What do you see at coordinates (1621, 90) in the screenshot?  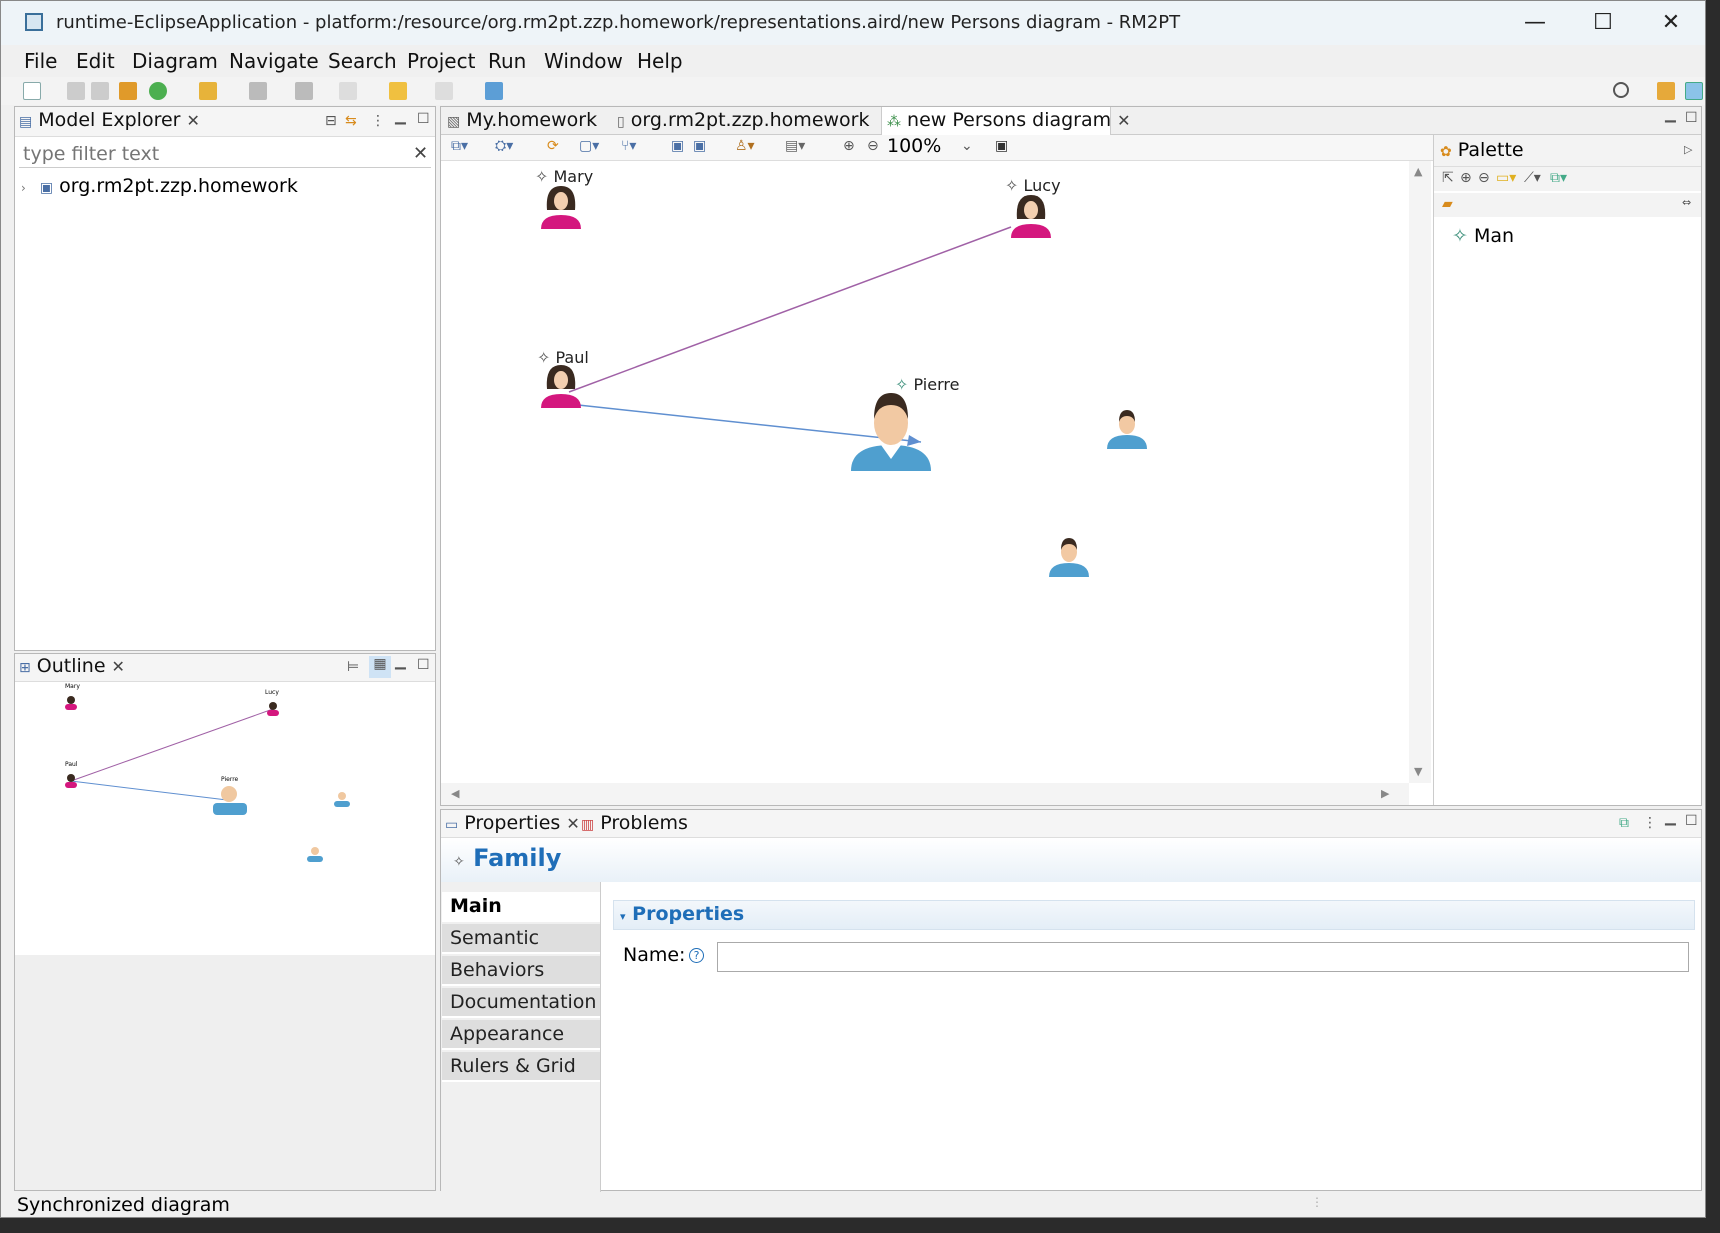 I see `search-icon` at bounding box center [1621, 90].